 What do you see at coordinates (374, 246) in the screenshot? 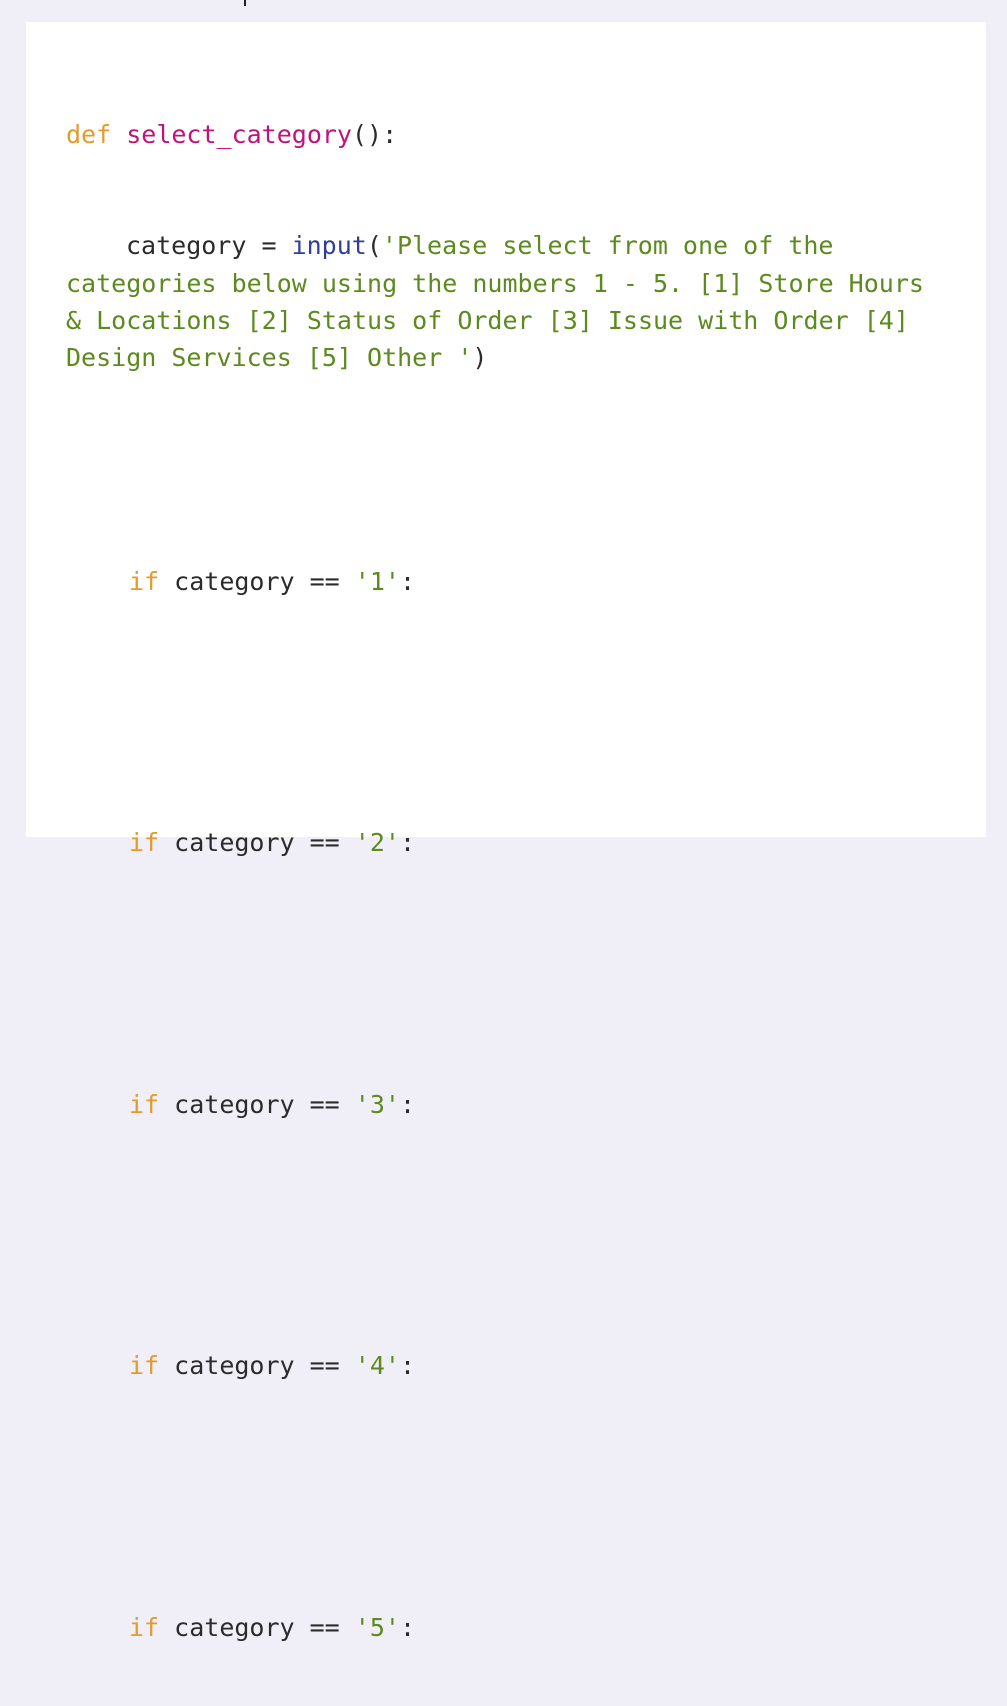
I see `paren-open: (` at bounding box center [374, 246].